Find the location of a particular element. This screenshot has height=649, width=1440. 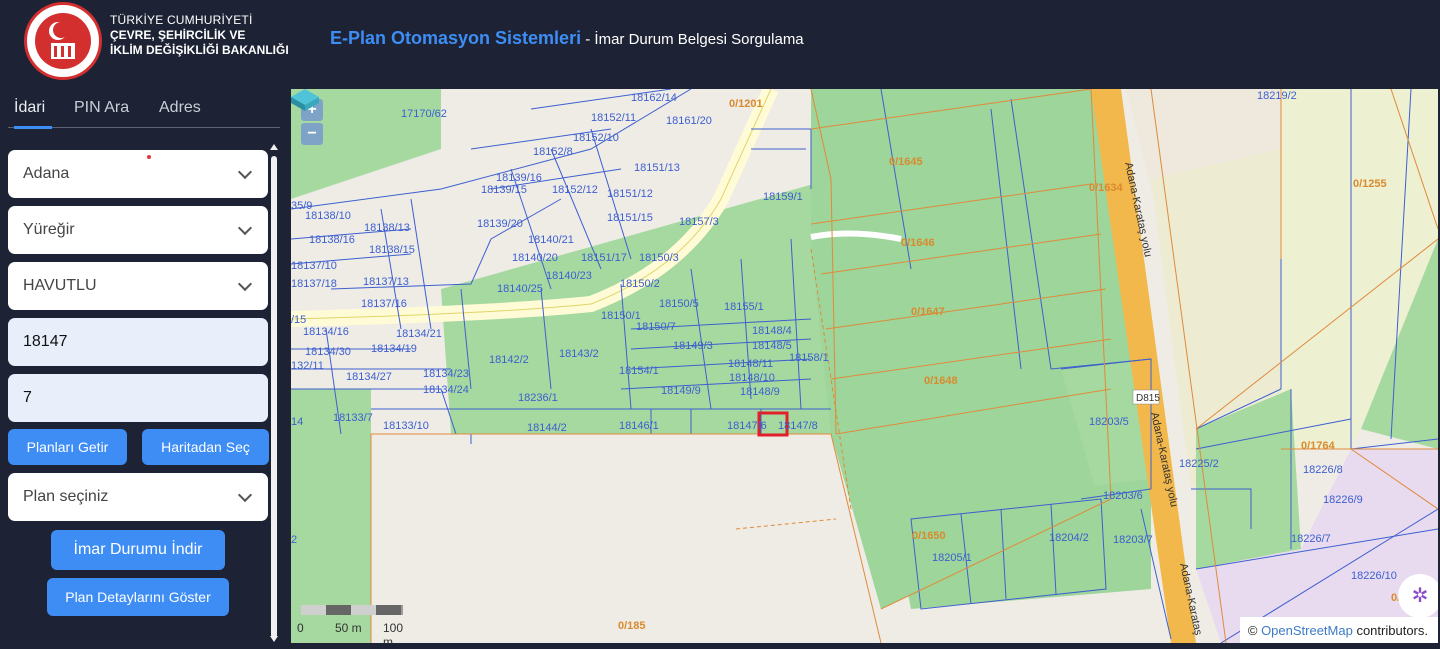

parcel-label: 18148/10 is located at coordinates (752, 378).